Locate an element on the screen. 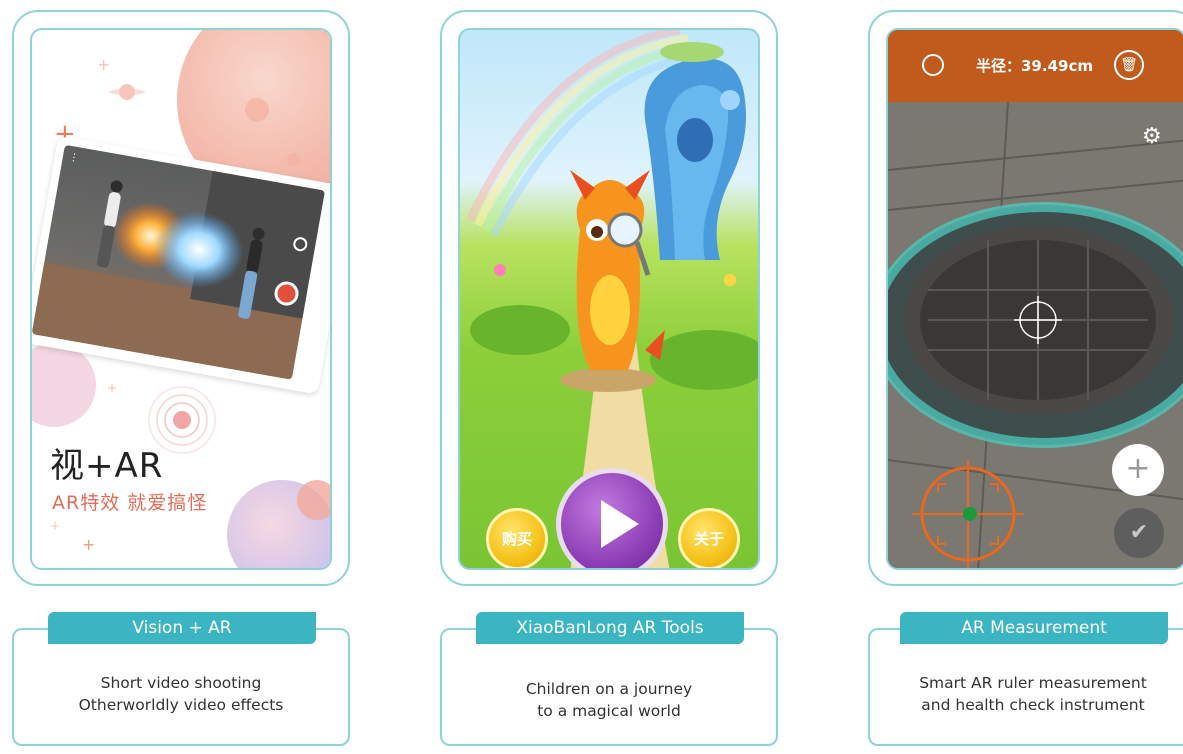 This screenshot has height=754, width=1183. confirm-button: ✔ is located at coordinates (1139, 533).